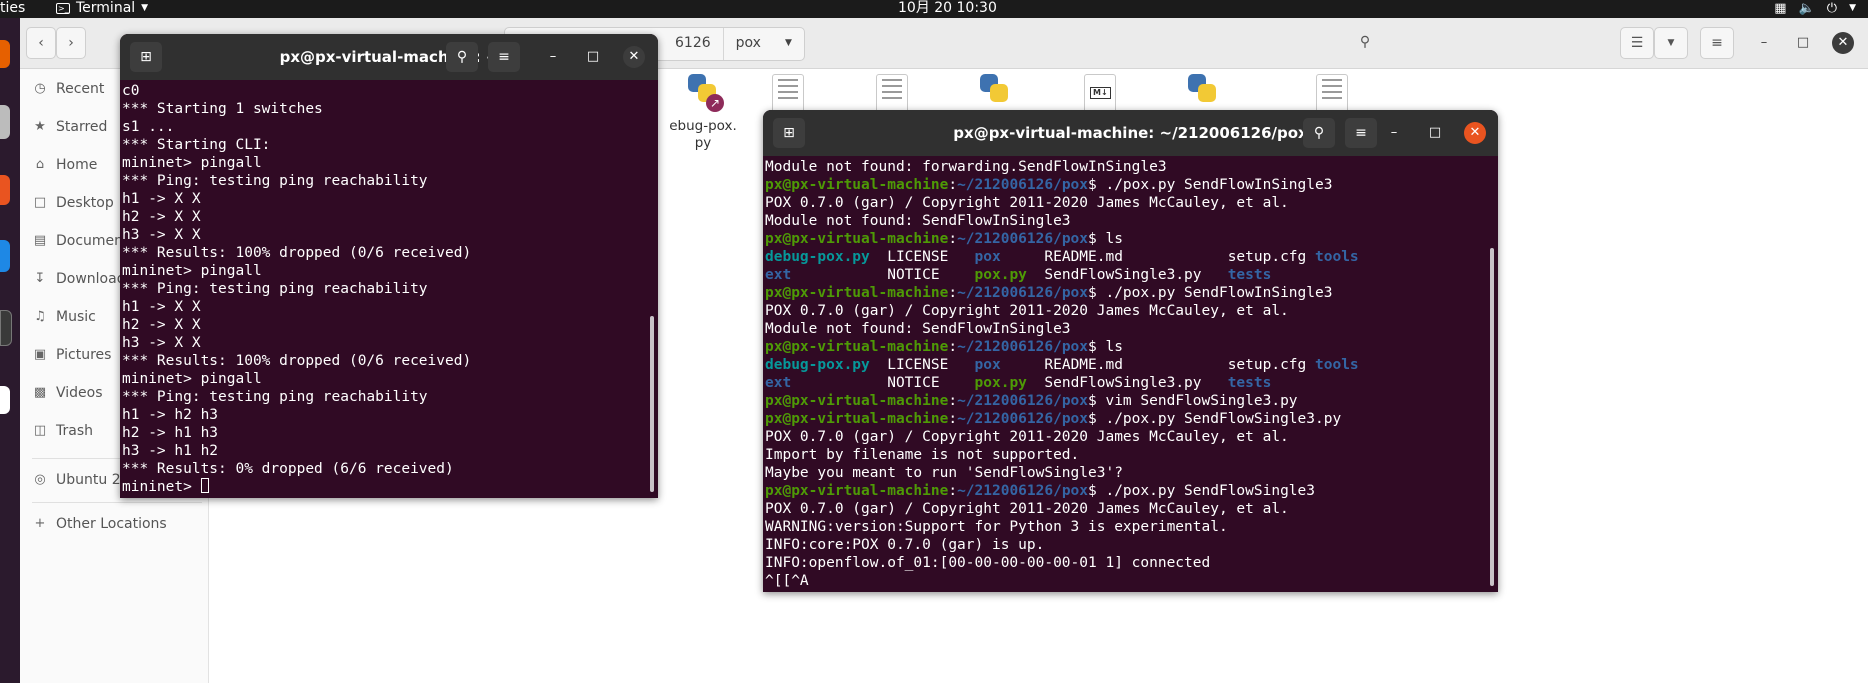 This screenshot has width=1868, height=683. Describe the element at coordinates (40, 88) in the screenshot. I see `clock-icon: ◷` at that location.